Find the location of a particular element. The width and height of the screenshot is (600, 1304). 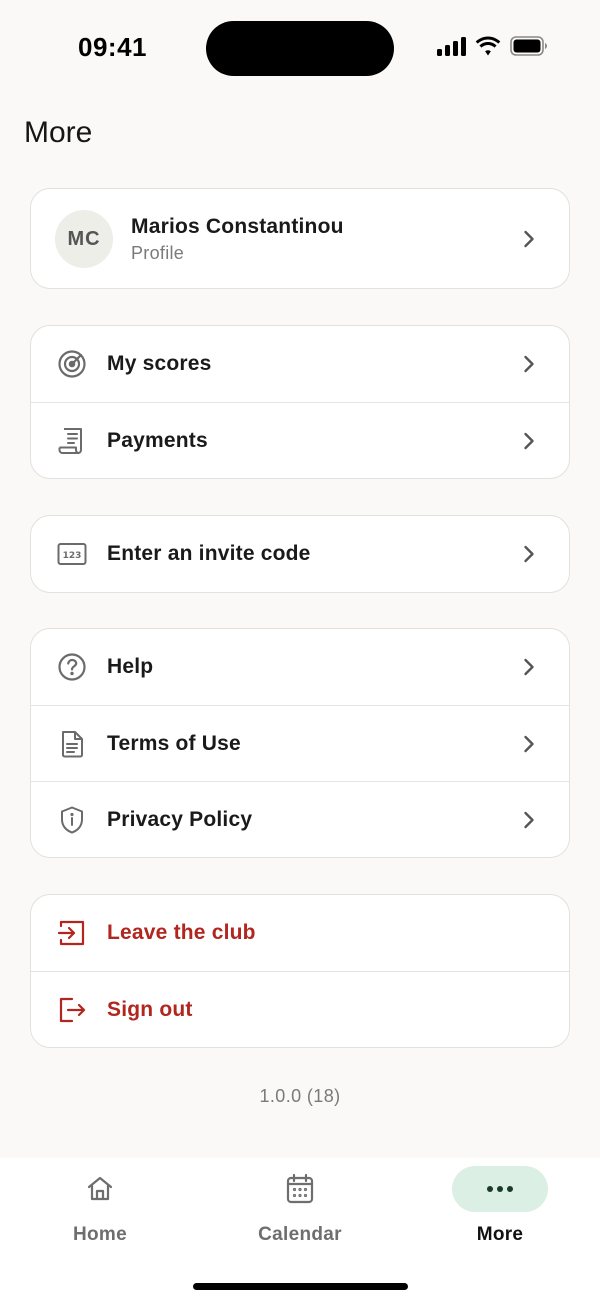

menu-item-label: Help is located at coordinates (130, 666).